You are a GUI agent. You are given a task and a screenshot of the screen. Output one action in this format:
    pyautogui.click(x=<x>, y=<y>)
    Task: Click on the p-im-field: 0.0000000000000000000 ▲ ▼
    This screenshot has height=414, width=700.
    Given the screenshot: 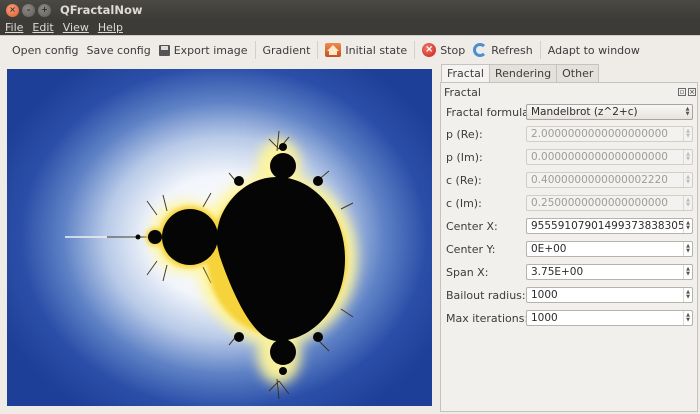 What is the action you would take?
    pyautogui.click(x=609, y=157)
    